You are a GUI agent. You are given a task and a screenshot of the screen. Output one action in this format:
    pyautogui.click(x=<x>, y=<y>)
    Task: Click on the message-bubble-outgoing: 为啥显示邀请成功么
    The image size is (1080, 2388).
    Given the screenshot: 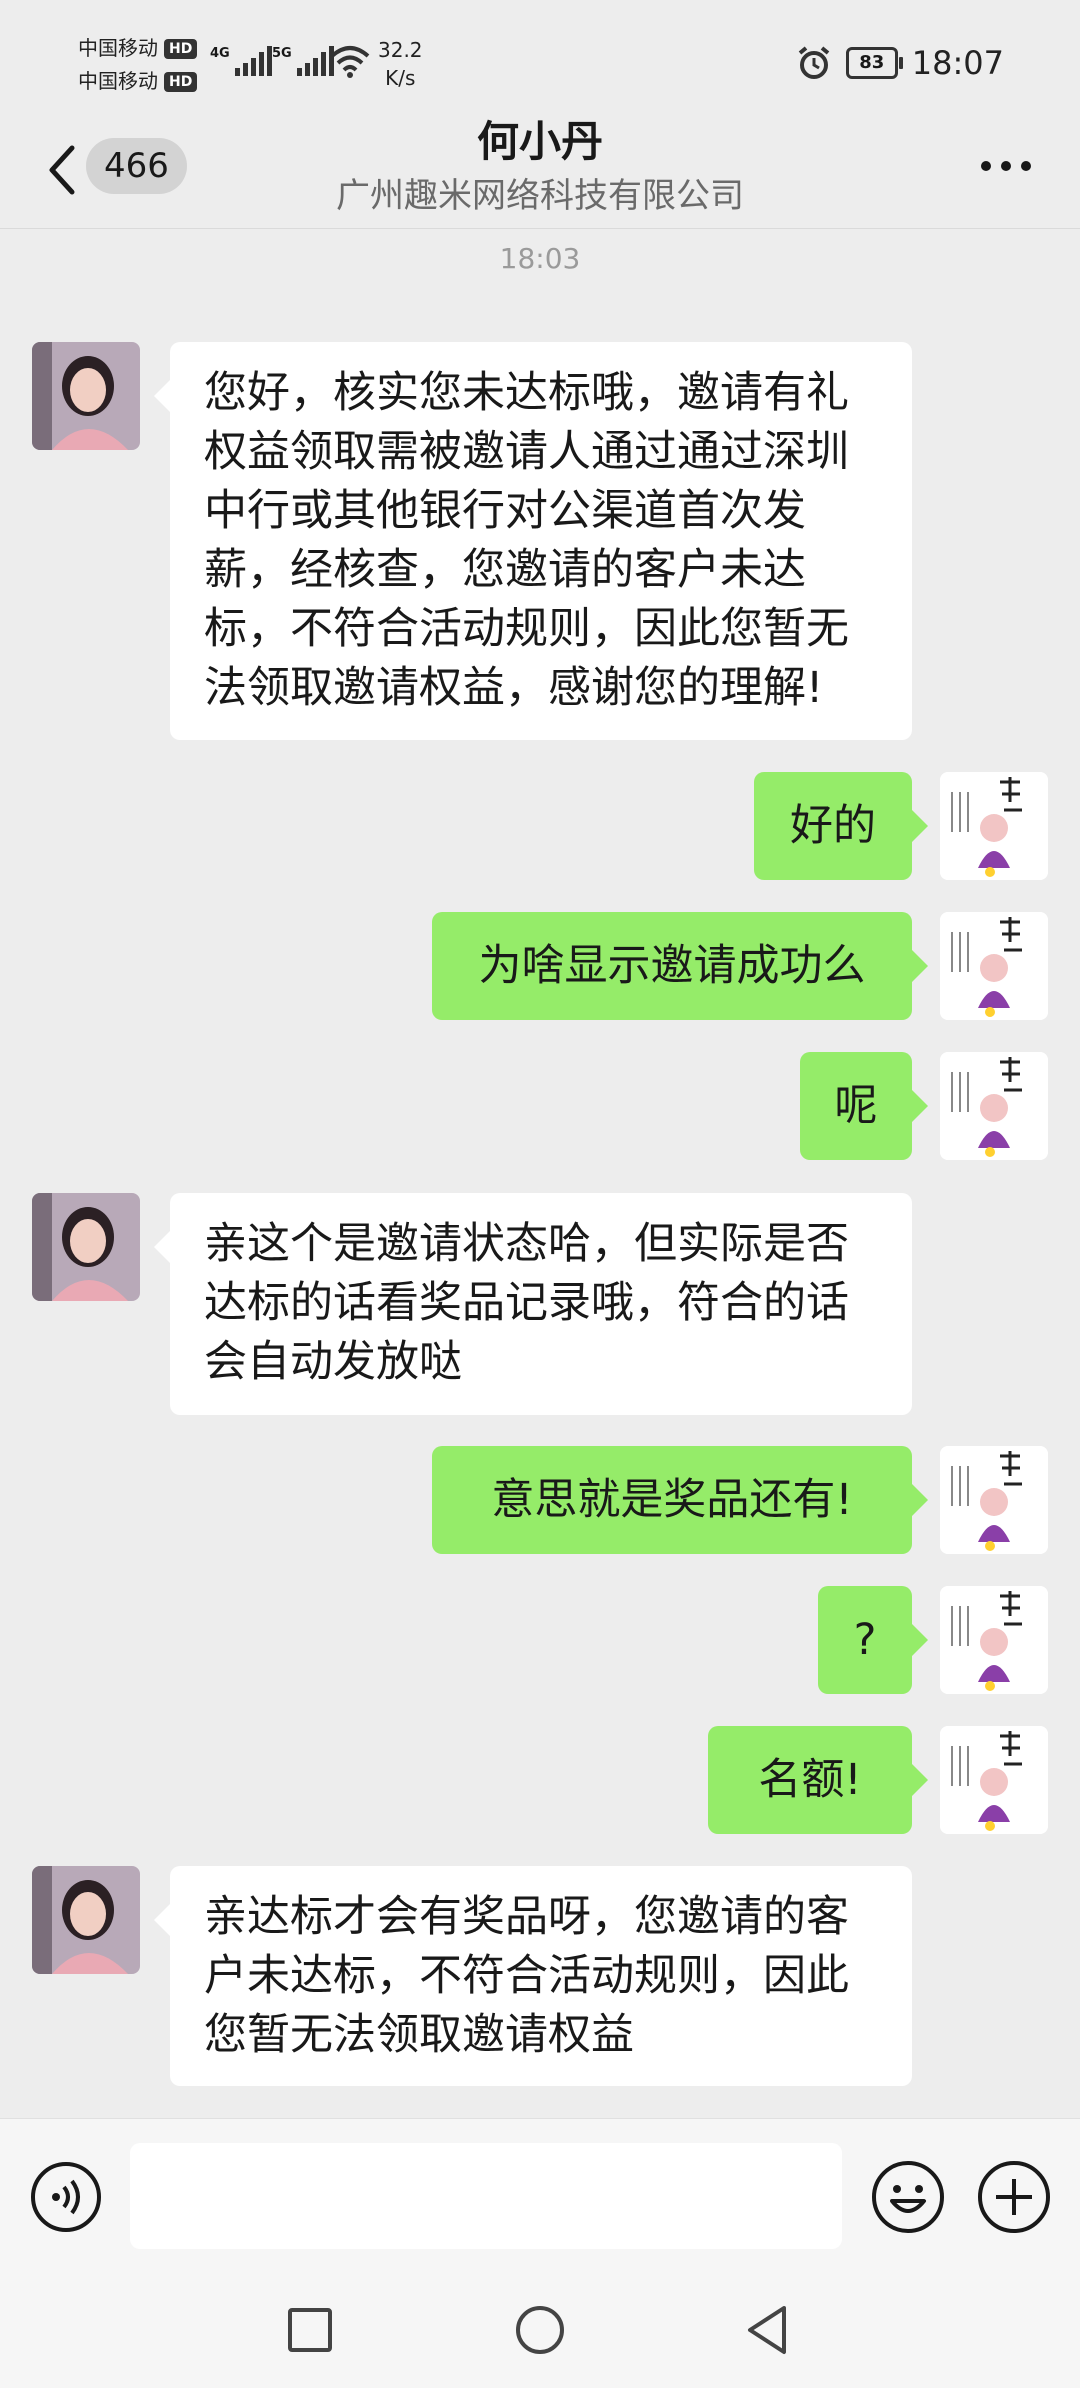 What is the action you would take?
    pyautogui.click(x=680, y=966)
    